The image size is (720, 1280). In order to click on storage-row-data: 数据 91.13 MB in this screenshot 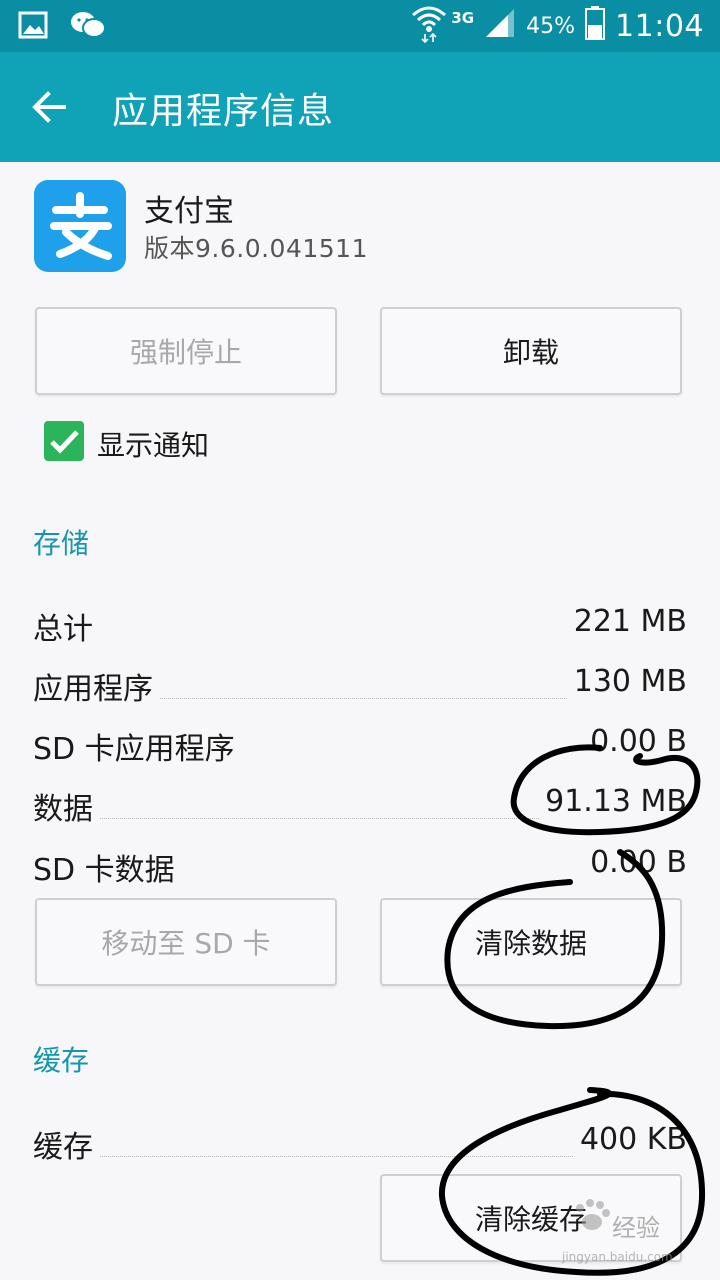, I will do `click(360, 806)`.